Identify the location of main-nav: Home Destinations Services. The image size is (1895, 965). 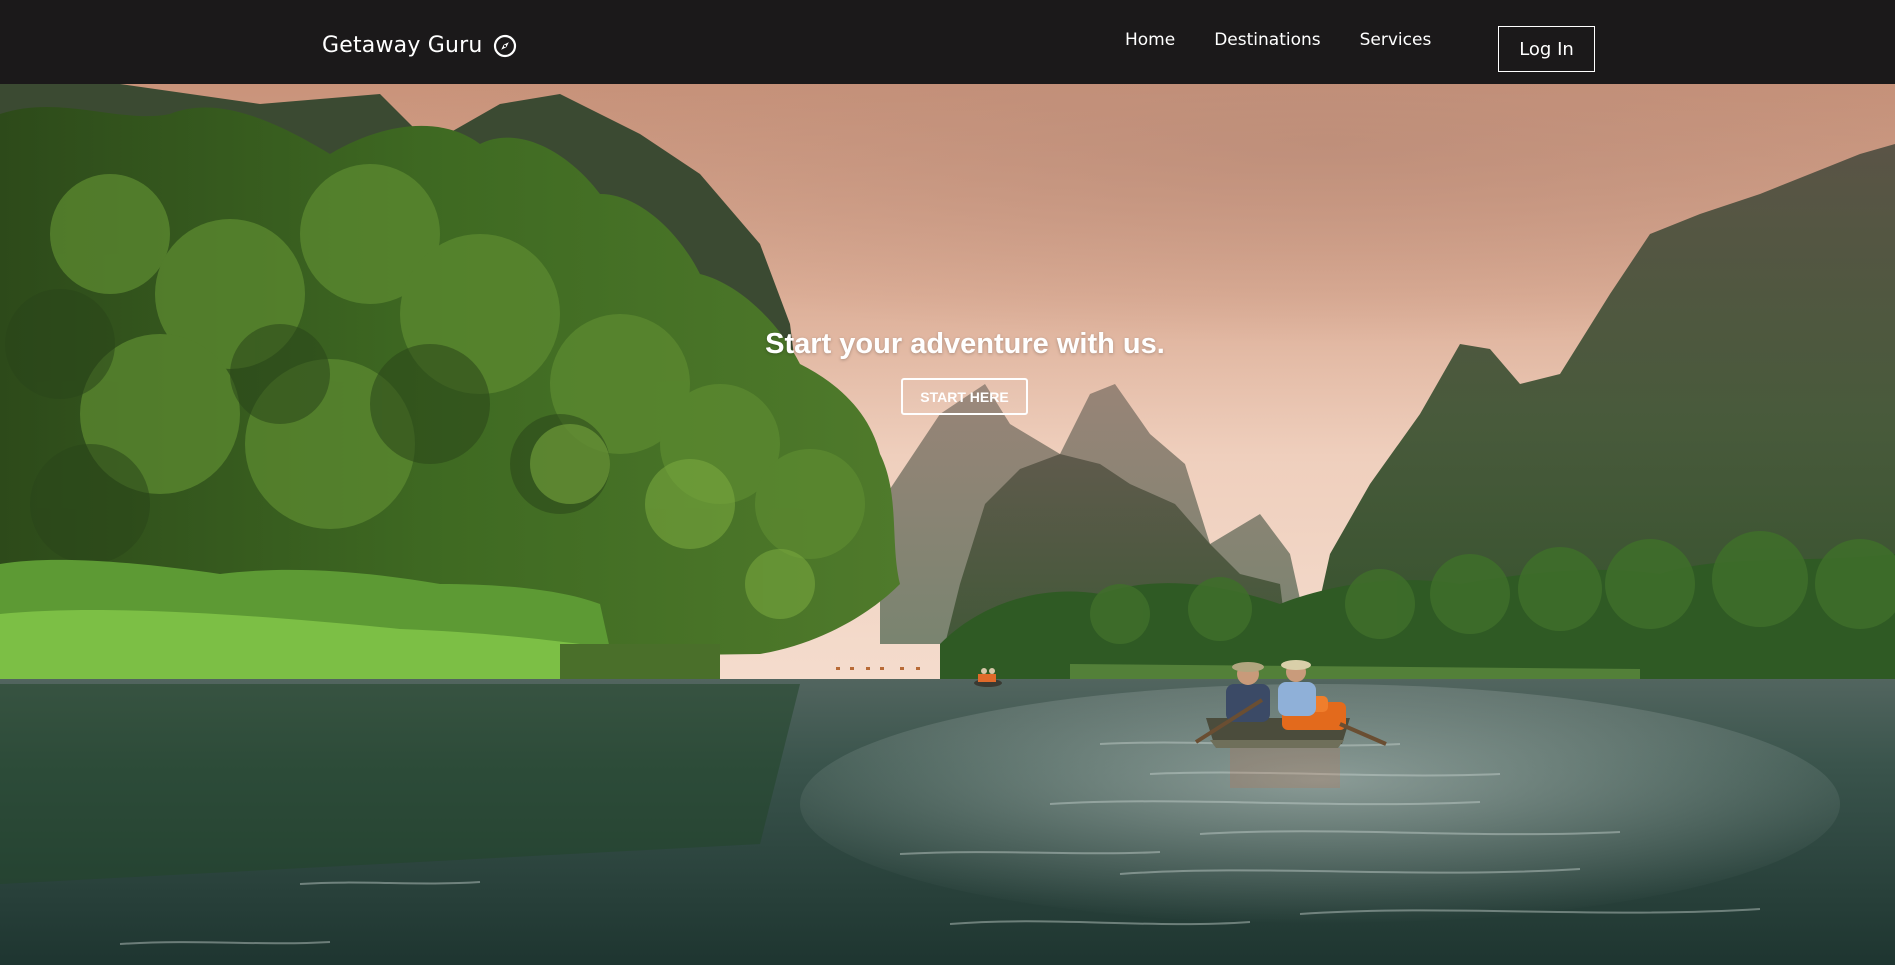
(1297, 40).